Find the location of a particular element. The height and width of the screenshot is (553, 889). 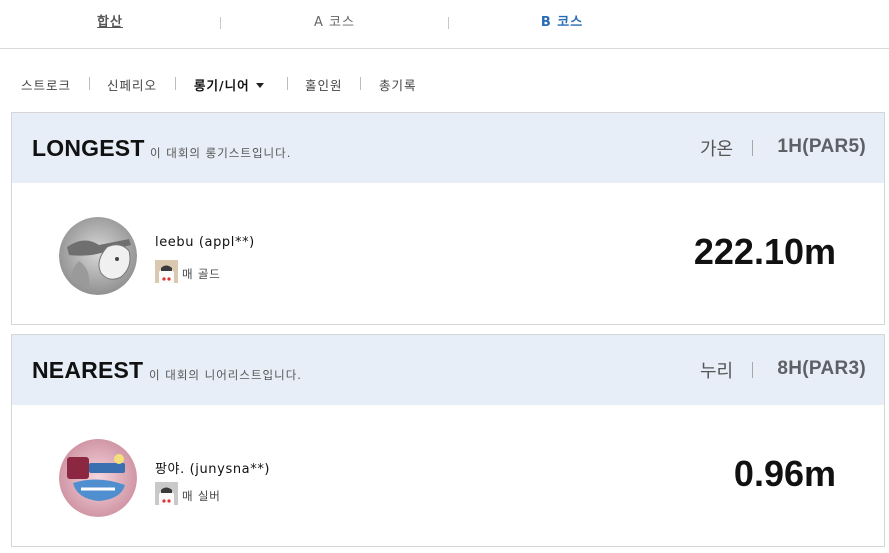

card-header: NEAREST 이 대회의 니어리스트입니다. 누리 8H(PAR3) is located at coordinates (448, 370).